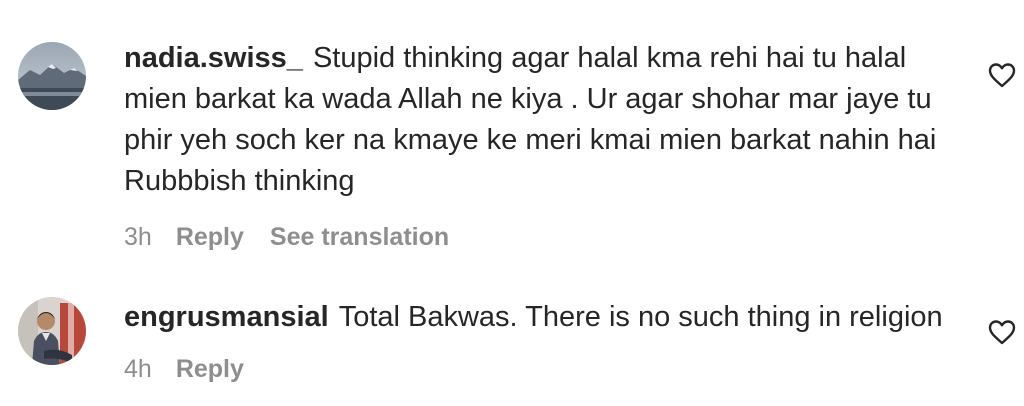 The height and width of the screenshot is (406, 1024). I want to click on username: nadia.swiss_, so click(213, 58).